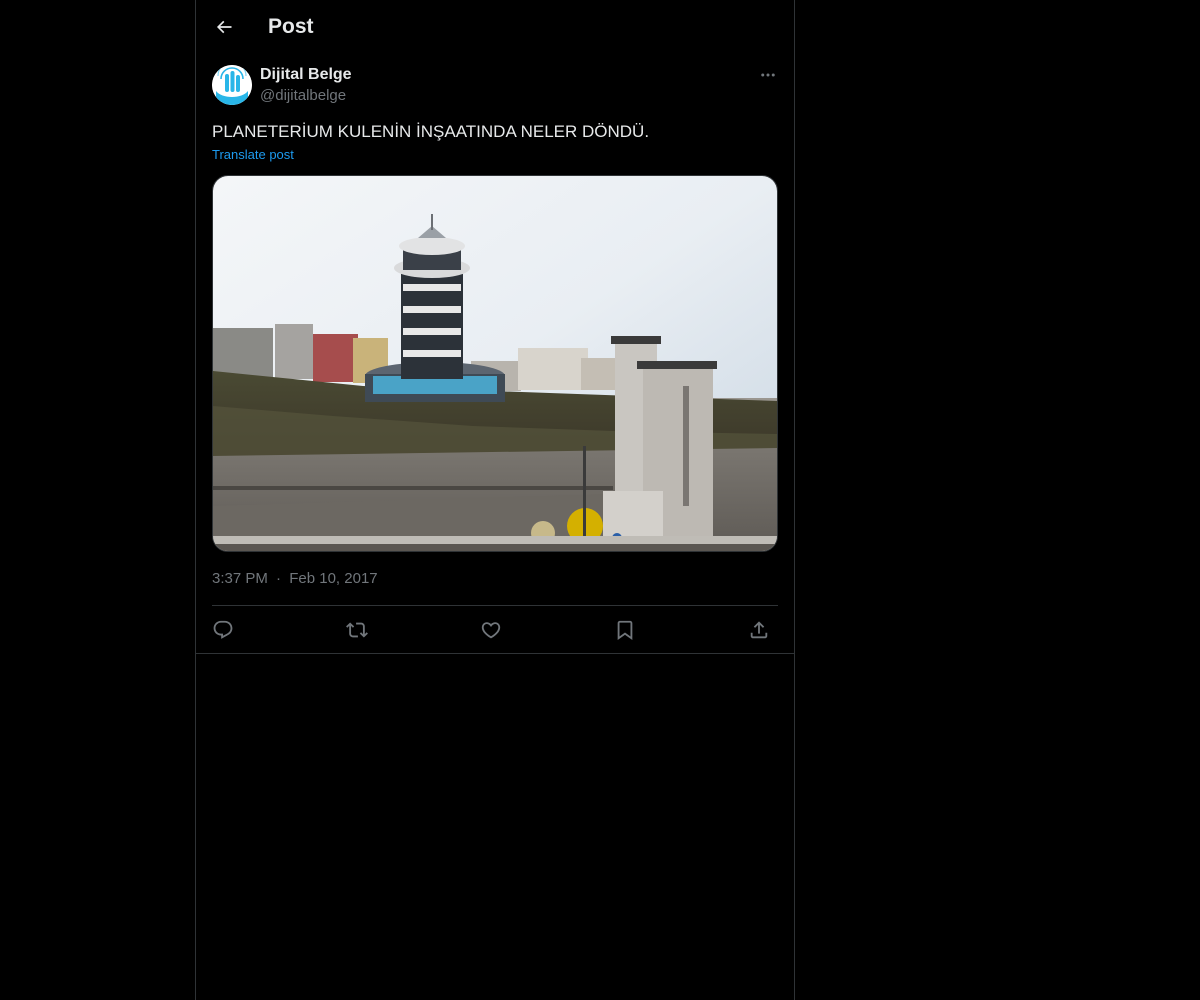 Image resolution: width=1200 pixels, height=1000 pixels. What do you see at coordinates (240, 578) in the screenshot?
I see `post-time: 3:37 PM` at bounding box center [240, 578].